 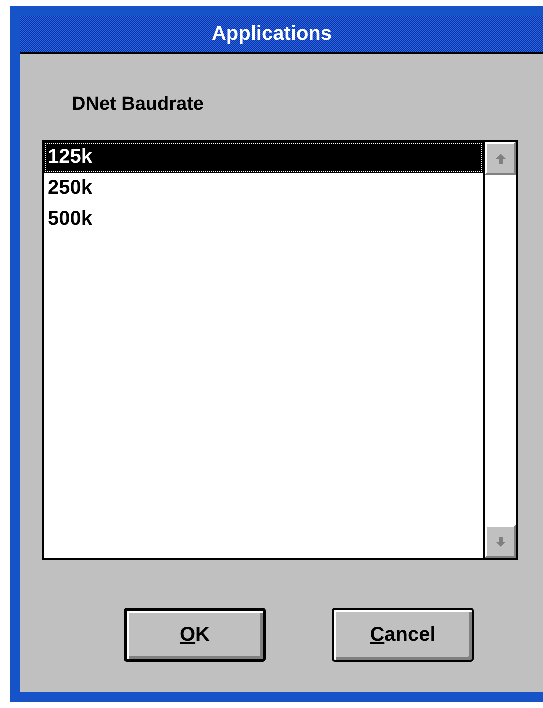 What do you see at coordinates (138, 105) in the screenshot?
I see `field-label: DNet Baudrate` at bounding box center [138, 105].